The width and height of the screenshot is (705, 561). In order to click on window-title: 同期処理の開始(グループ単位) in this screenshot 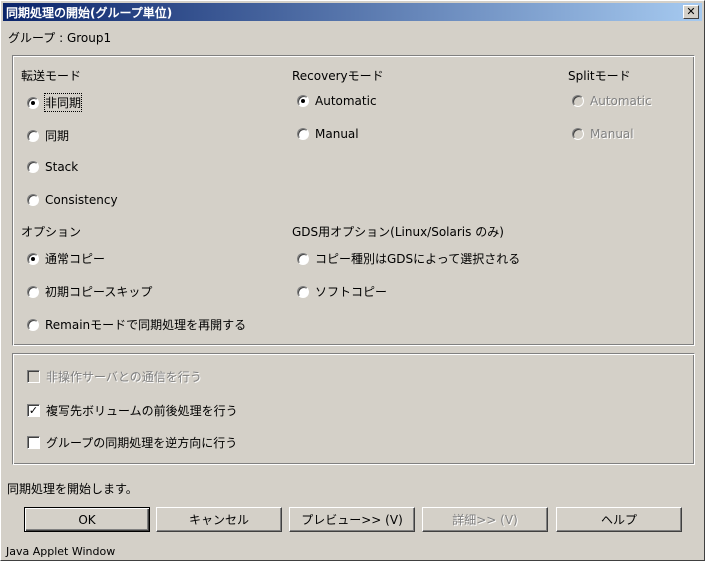, I will do `click(89, 12)`.